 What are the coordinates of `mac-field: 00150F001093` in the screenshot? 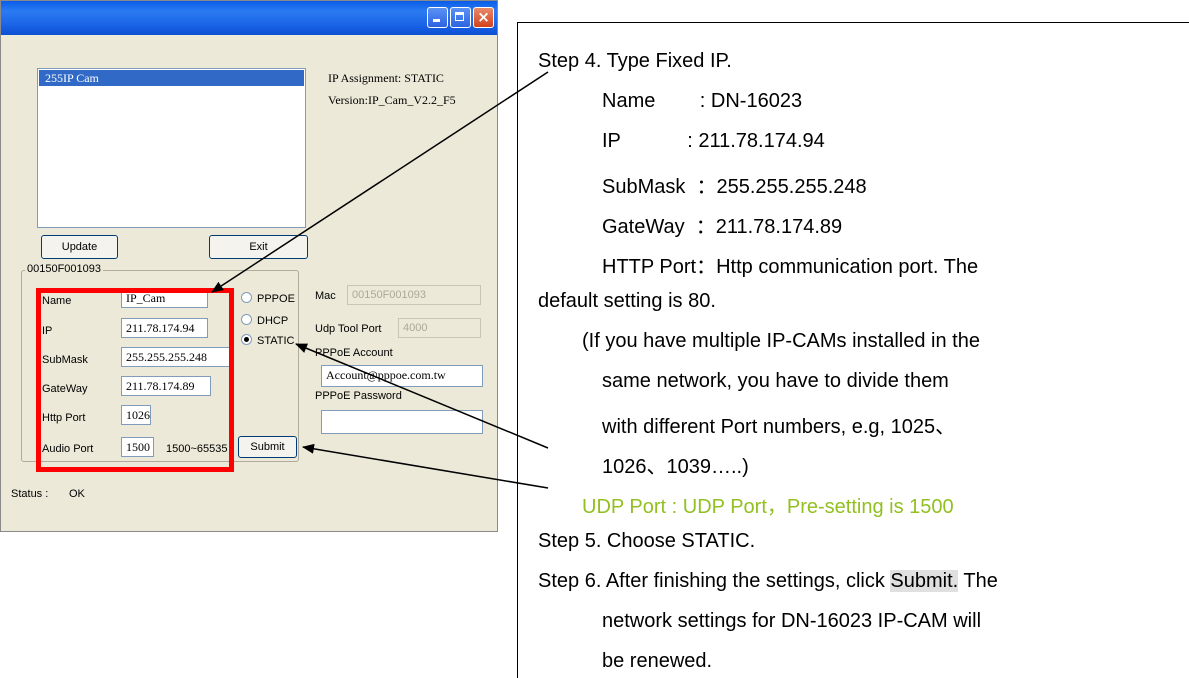 It's located at (414, 295).